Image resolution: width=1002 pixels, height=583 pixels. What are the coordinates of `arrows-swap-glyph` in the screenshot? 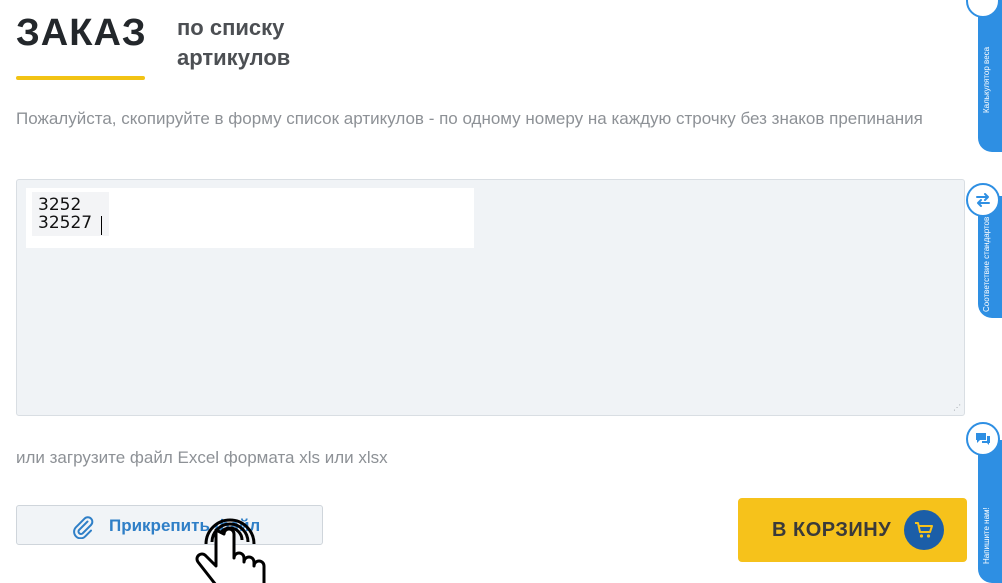 It's located at (983, 200).